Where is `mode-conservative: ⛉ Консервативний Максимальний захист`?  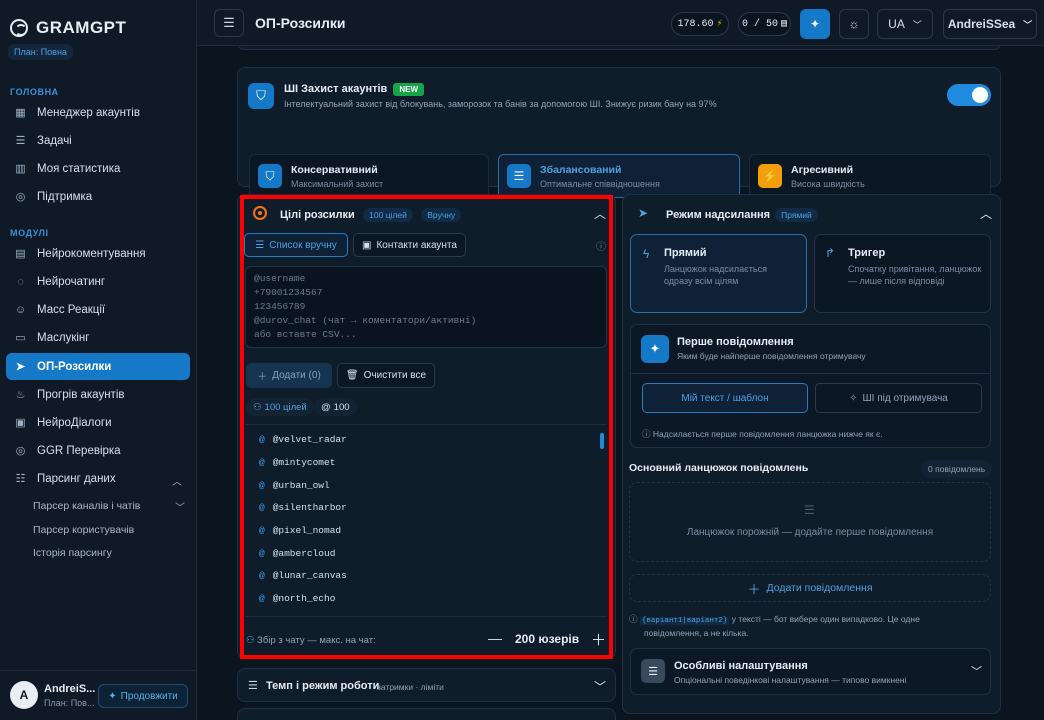 mode-conservative: ⛉ Консервативний Максимальний захист is located at coordinates (369, 176).